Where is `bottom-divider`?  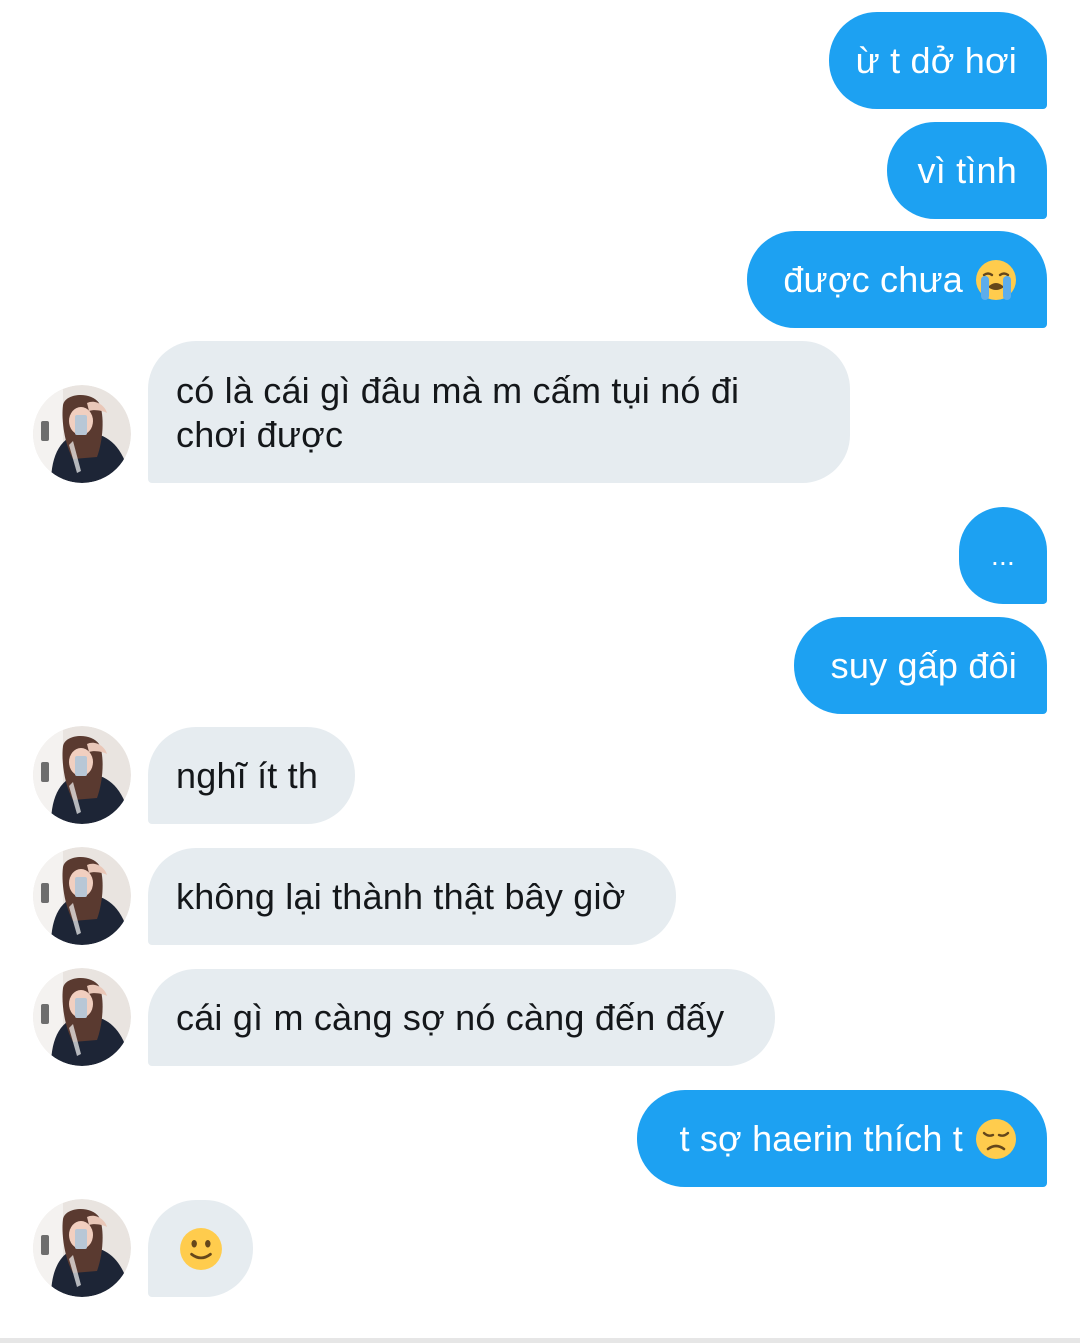
bottom-divider is located at coordinates (540, 1340).